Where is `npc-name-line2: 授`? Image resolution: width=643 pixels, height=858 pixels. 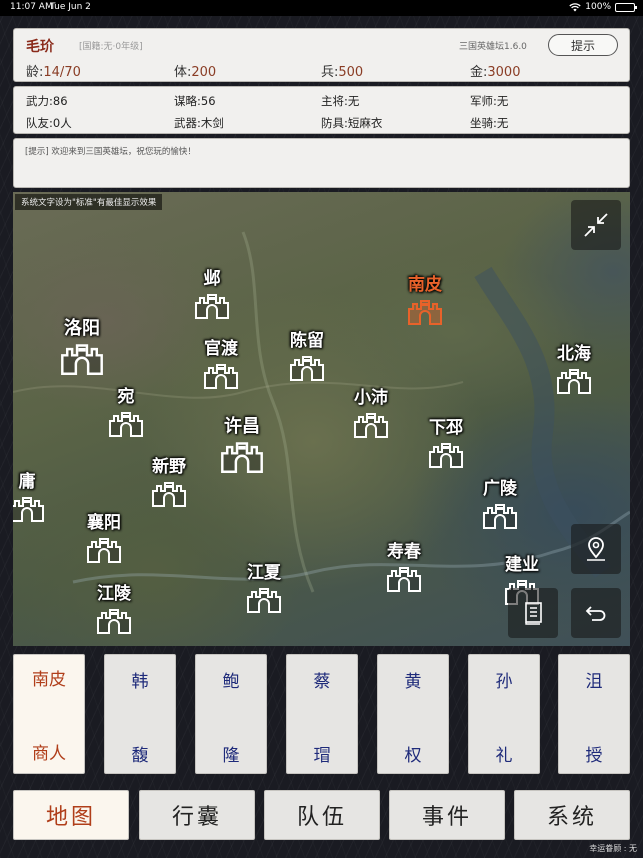
npc-name-line2: 授 is located at coordinates (594, 756).